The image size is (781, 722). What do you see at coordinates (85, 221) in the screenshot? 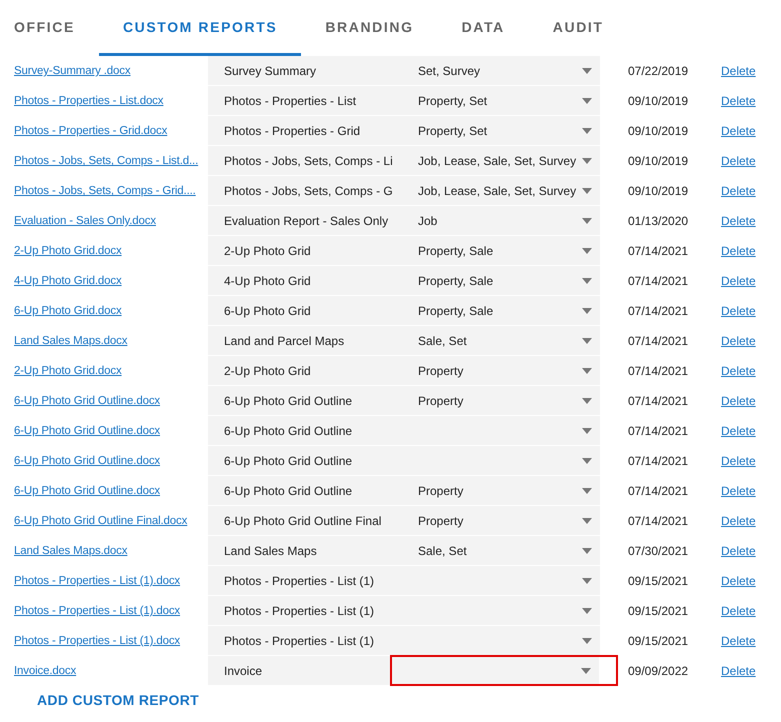
I see `file-link: Evaluation - Sales Only.docx` at bounding box center [85, 221].